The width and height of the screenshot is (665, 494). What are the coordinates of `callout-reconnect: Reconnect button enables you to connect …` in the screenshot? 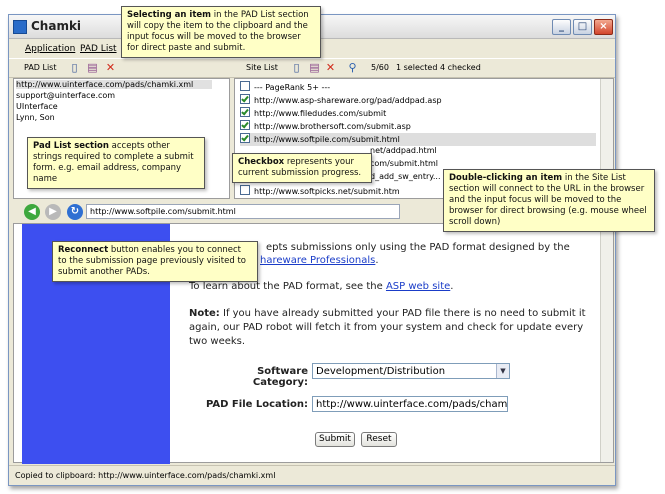 It's located at (155, 261).